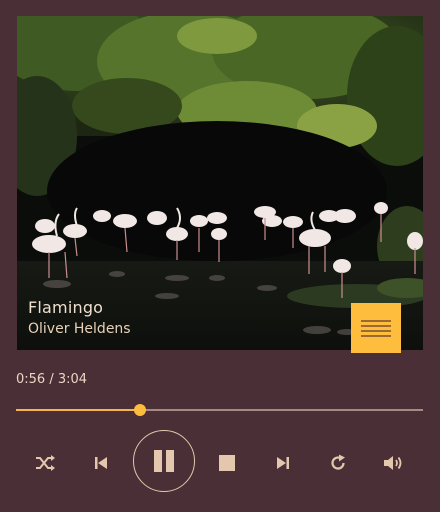  I want to click on previous-button, so click(101, 463).